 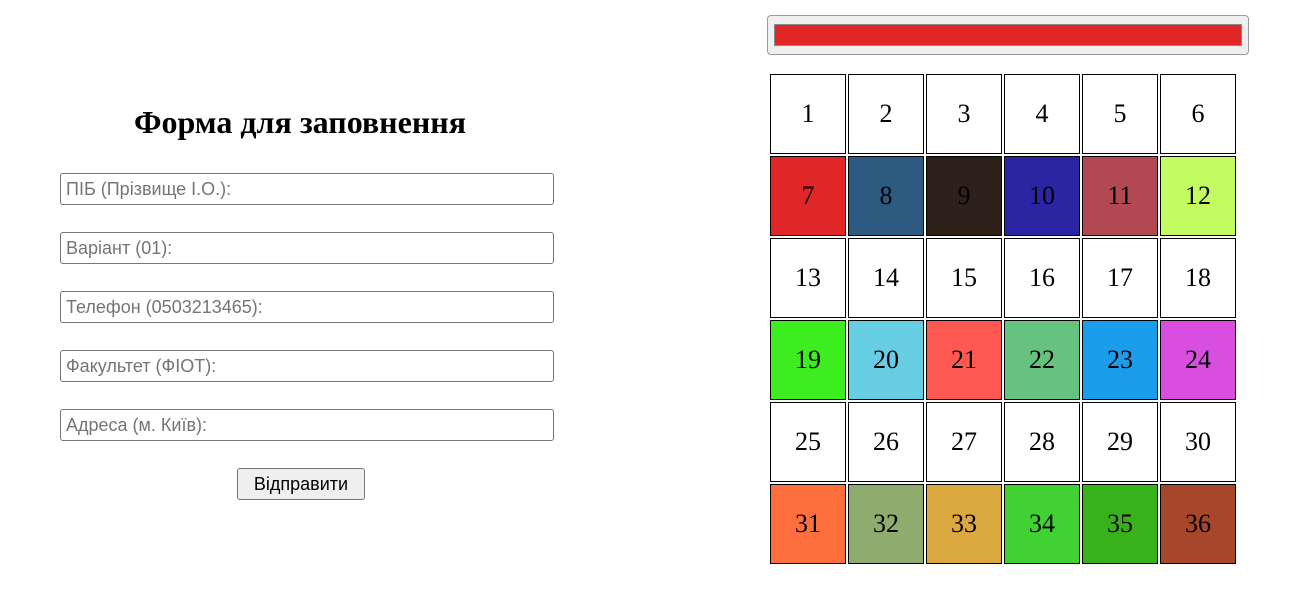 What do you see at coordinates (1042, 524) in the screenshot?
I see `grid-cell: 34` at bounding box center [1042, 524].